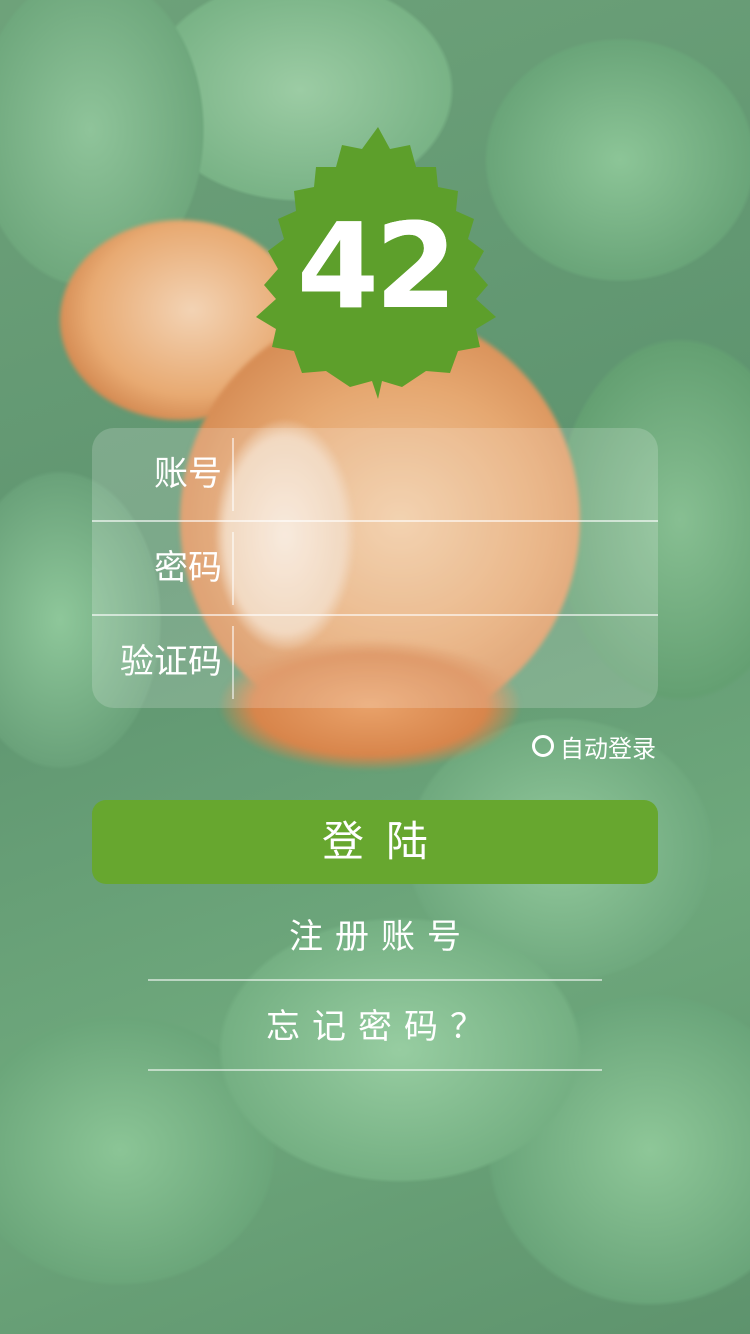  I want to click on captcha-input, so click(444, 663).